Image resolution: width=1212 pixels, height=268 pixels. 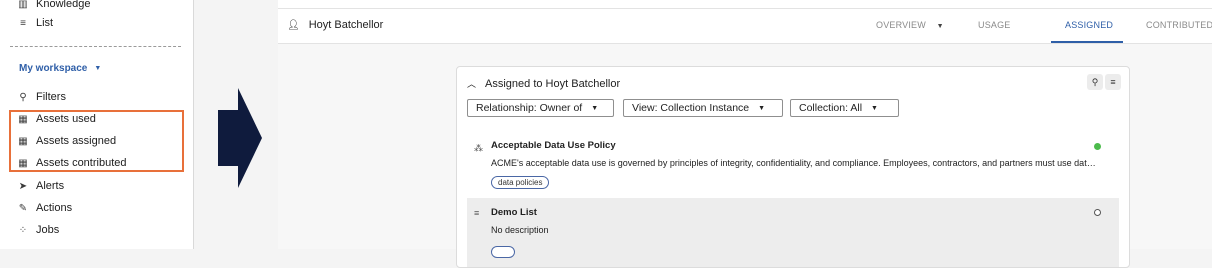 I want to click on sidebar-item-label: Alerts, so click(x=50, y=186).